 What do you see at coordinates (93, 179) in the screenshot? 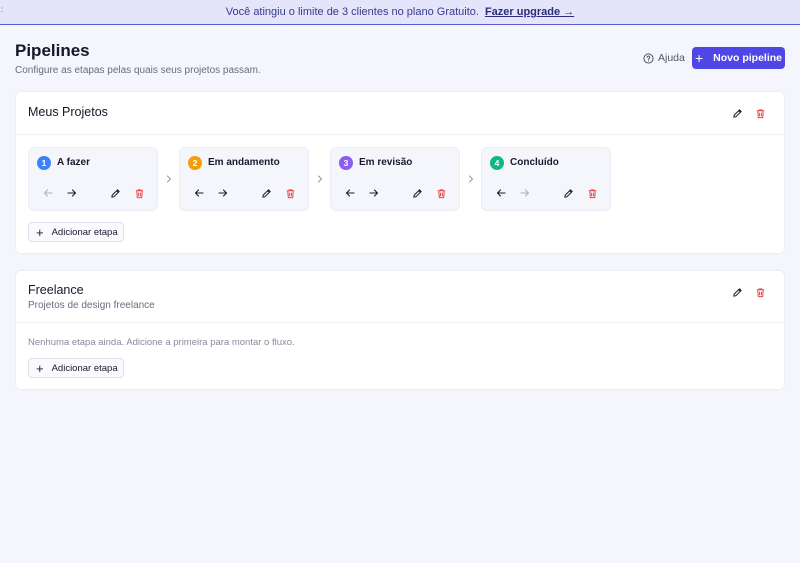
I see `stage-card-a-fazer: 1 A fazer` at bounding box center [93, 179].